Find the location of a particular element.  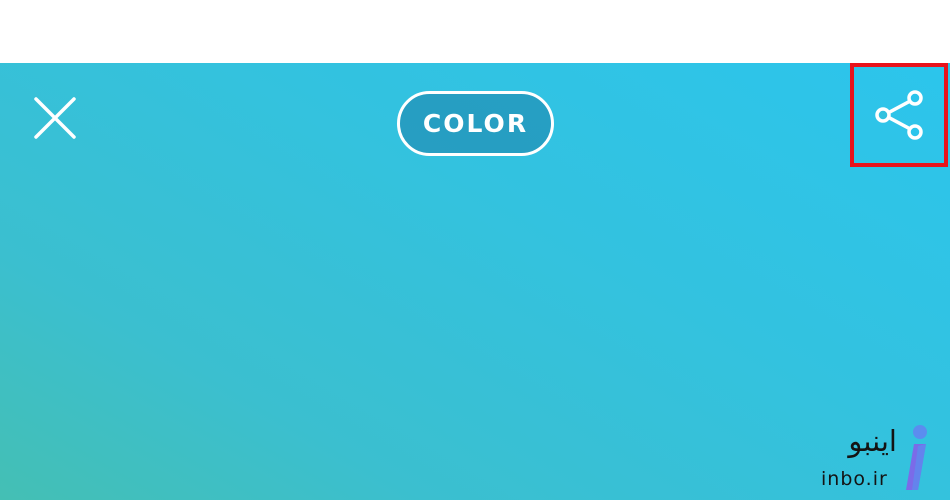

close-button is located at coordinates (55, 118).